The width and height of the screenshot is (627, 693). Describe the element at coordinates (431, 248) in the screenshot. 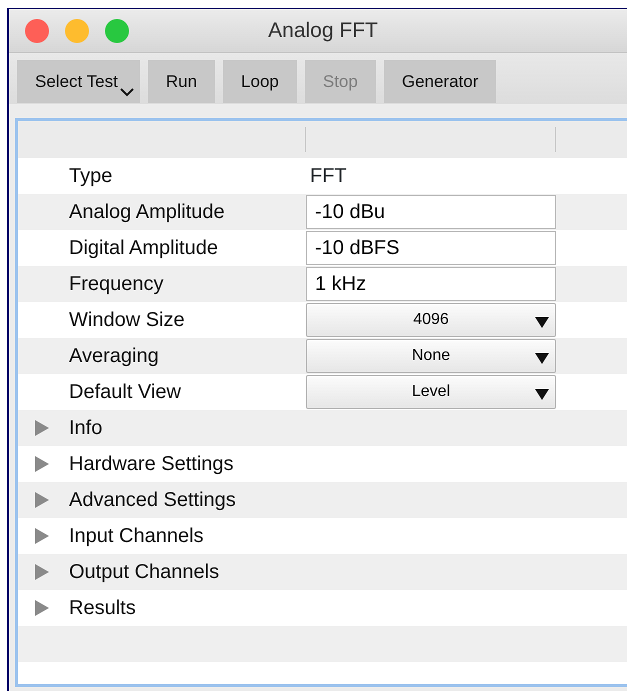

I see `value-field: -10 dBFS` at that location.